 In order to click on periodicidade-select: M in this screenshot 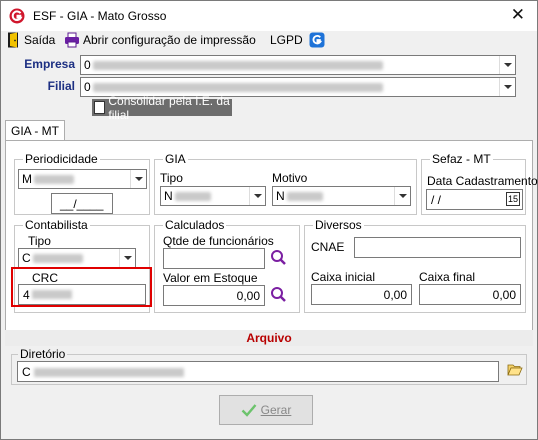, I will do `click(82, 179)`.